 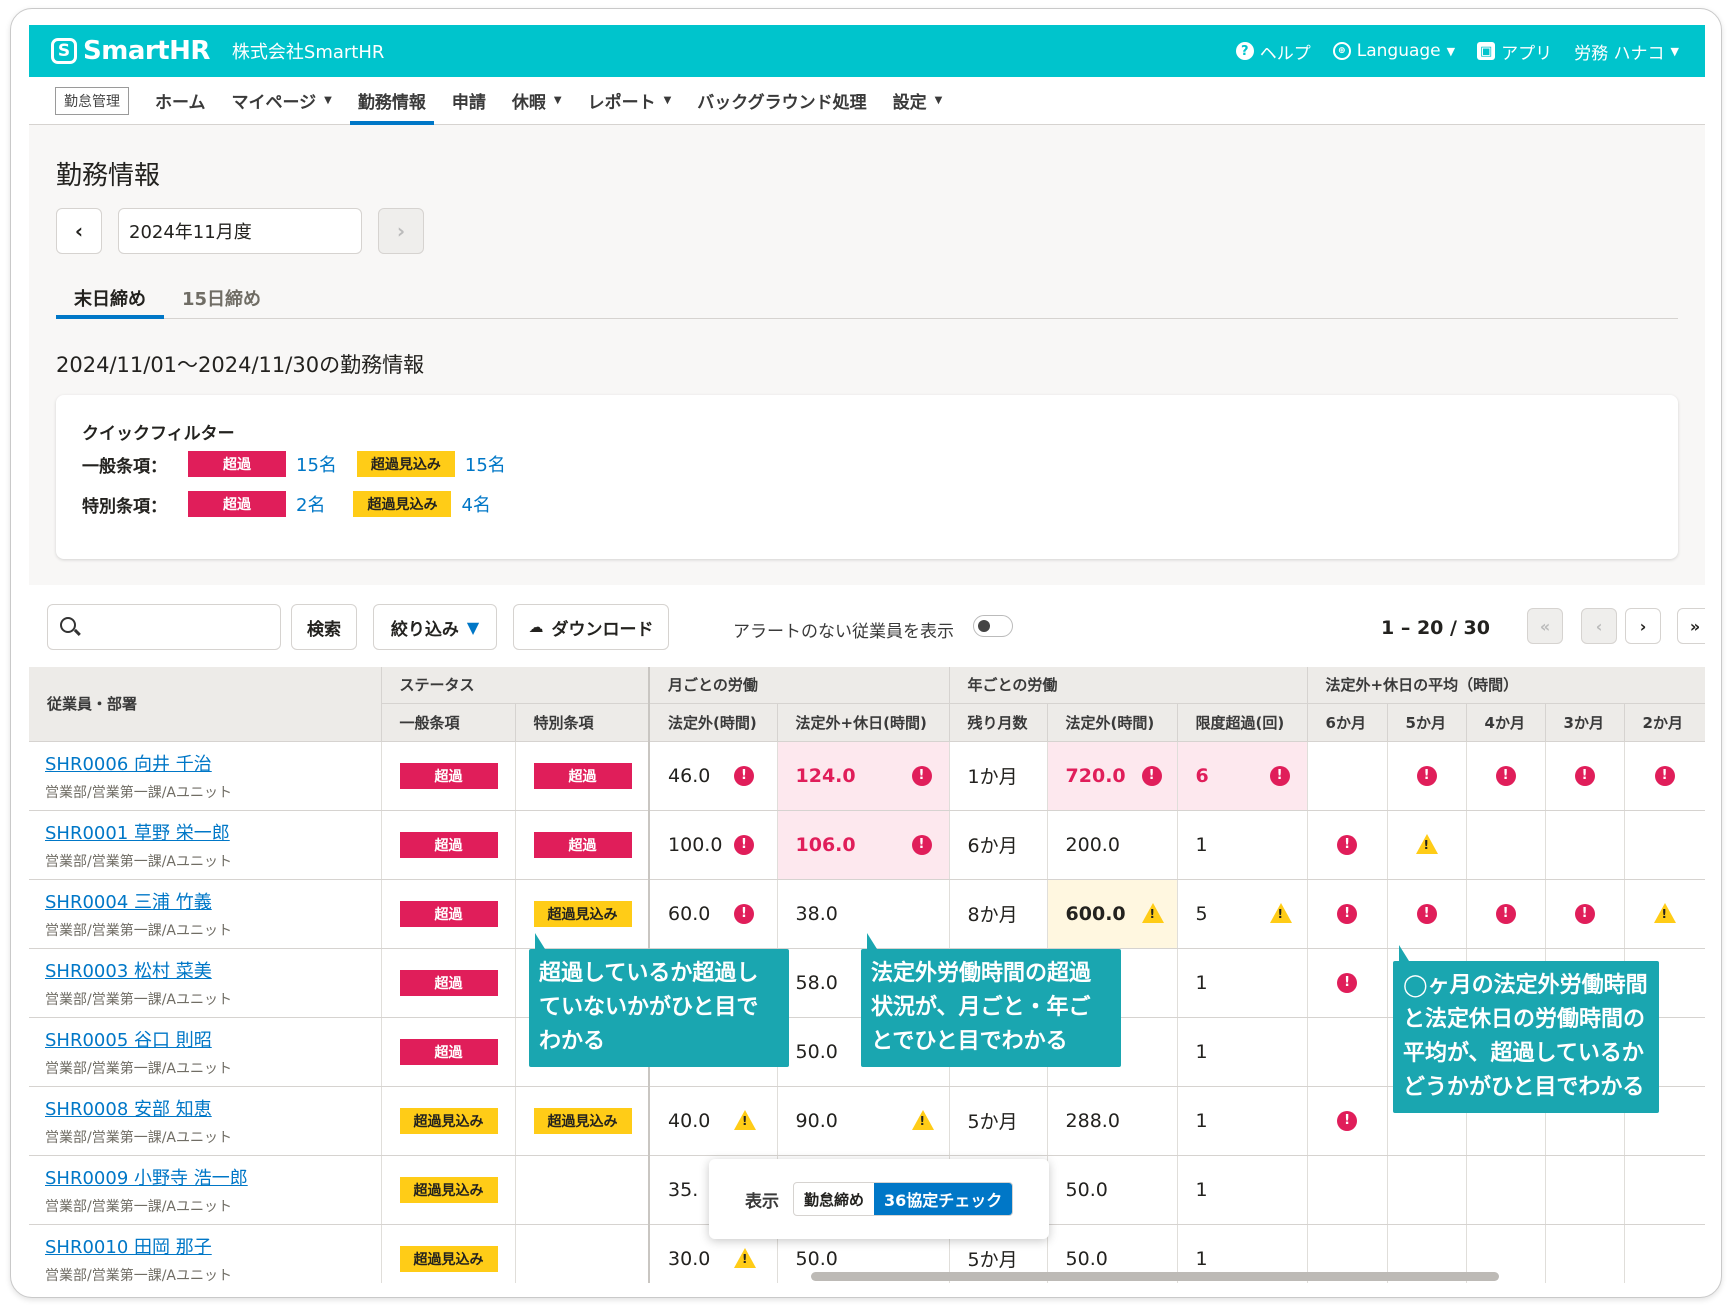 I want to click on special-forecast-count: 4名, so click(x=475, y=504).